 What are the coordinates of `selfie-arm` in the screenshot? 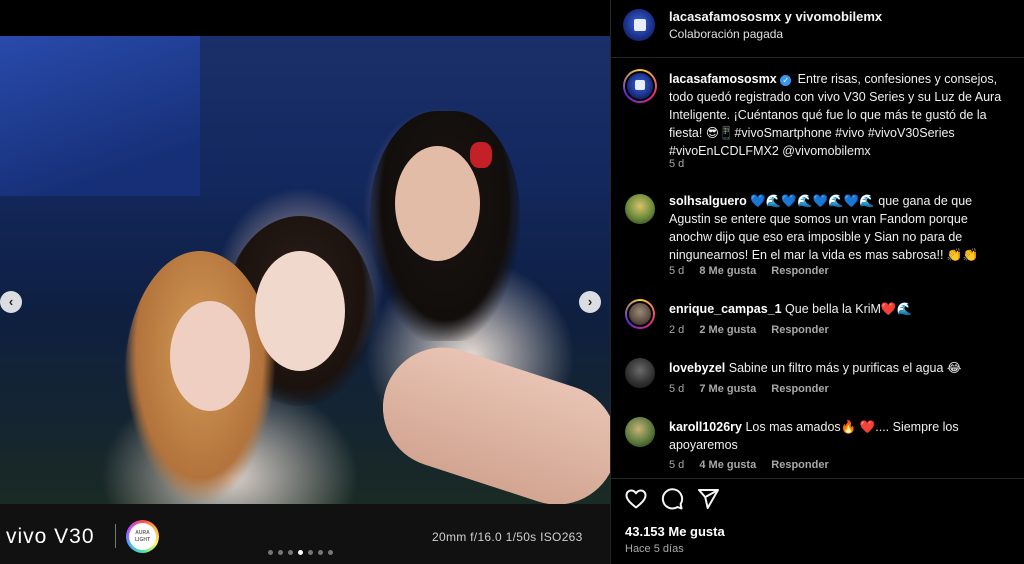 It's located at (488, 417).